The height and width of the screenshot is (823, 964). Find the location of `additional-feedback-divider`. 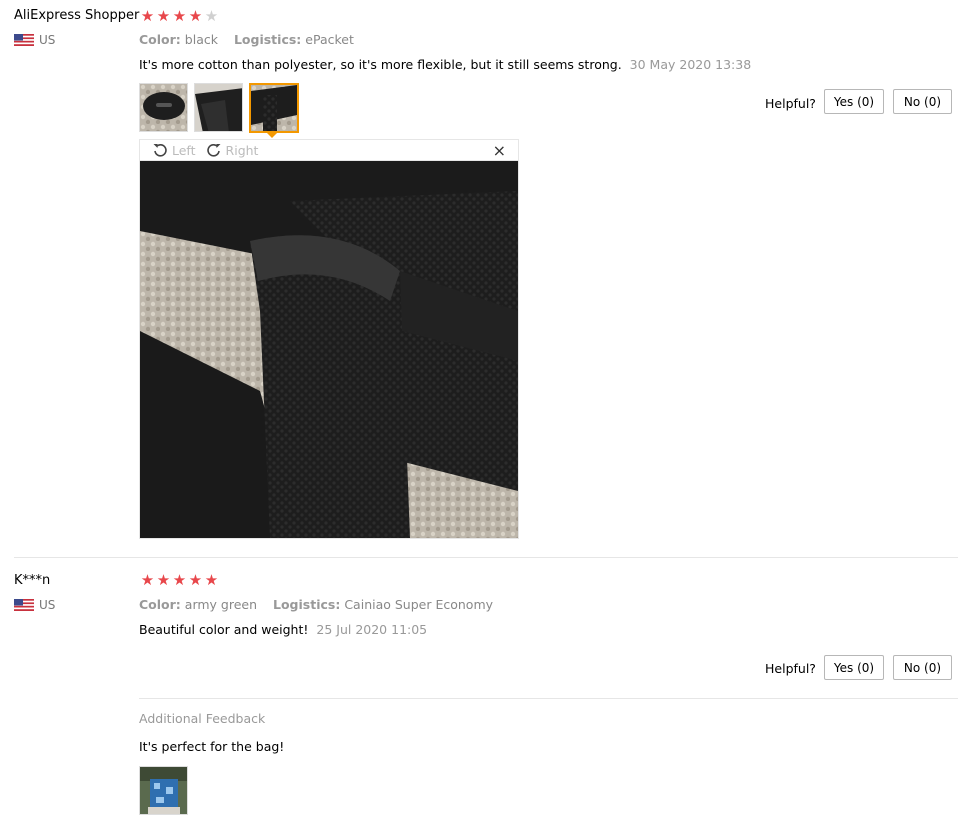

additional-feedback-divider is located at coordinates (548, 698).